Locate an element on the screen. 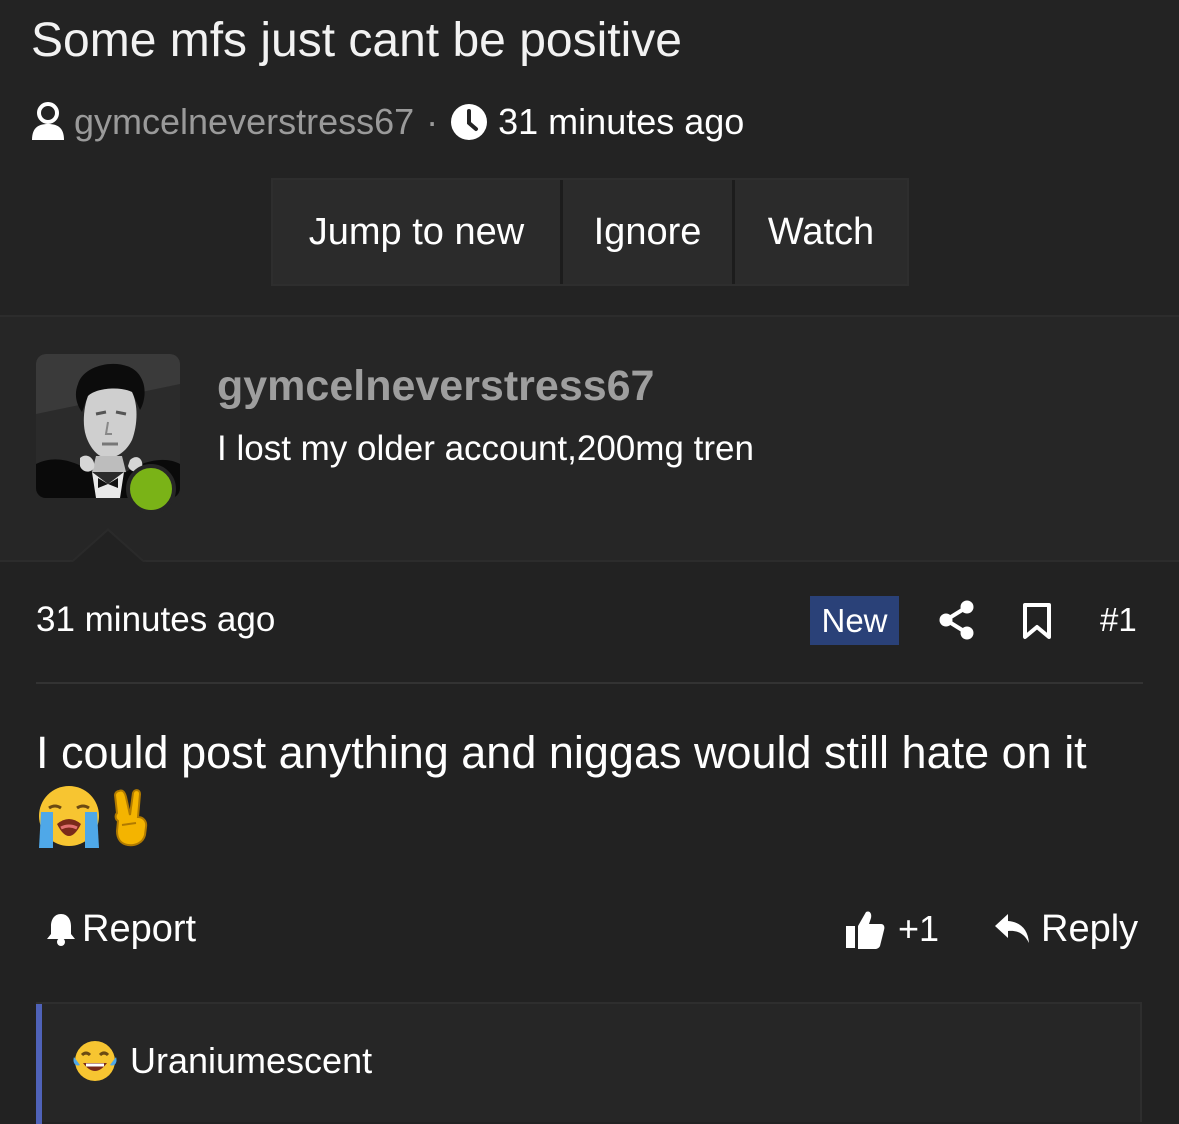 Image resolution: width=1179 pixels, height=1124 pixels. loudly-crying-face-icon is located at coordinates (69, 817).